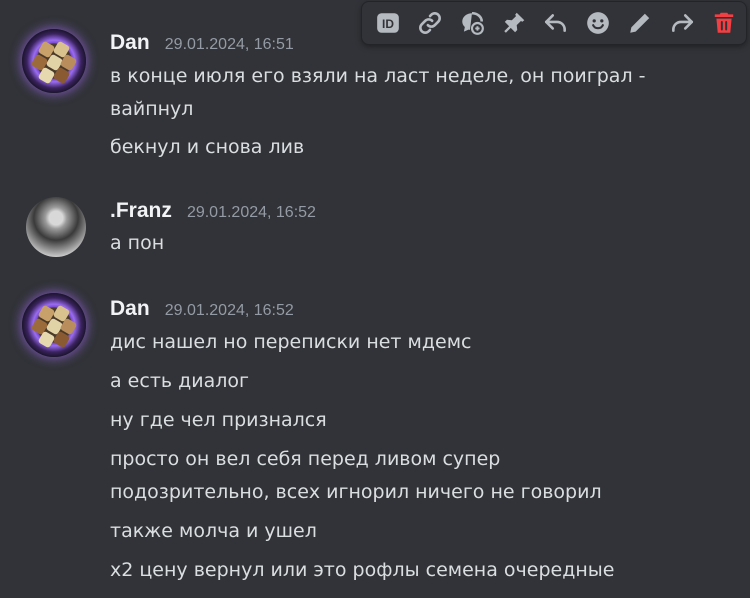  I want to click on message-header: .Franz 29.01.2024, 16:52, so click(213, 212).